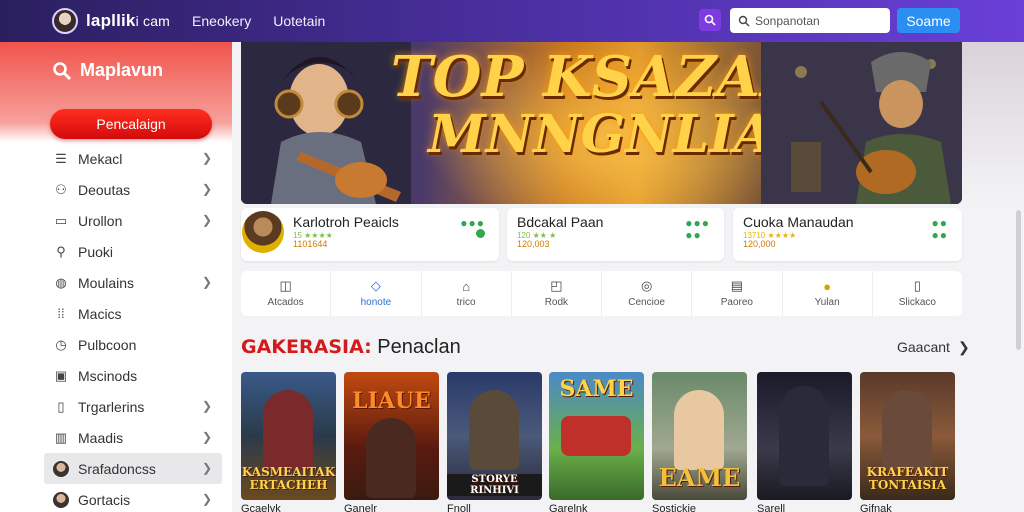 Image resolution: width=1024 pixels, height=512 pixels. Describe the element at coordinates (817, 20) in the screenshot. I see `search-input` at that location.